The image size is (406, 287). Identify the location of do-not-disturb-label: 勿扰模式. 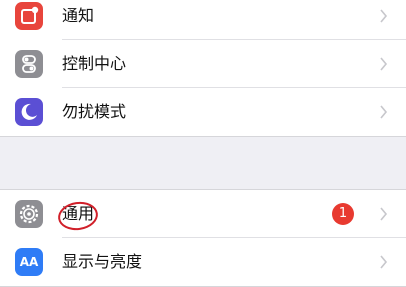
(94, 111).